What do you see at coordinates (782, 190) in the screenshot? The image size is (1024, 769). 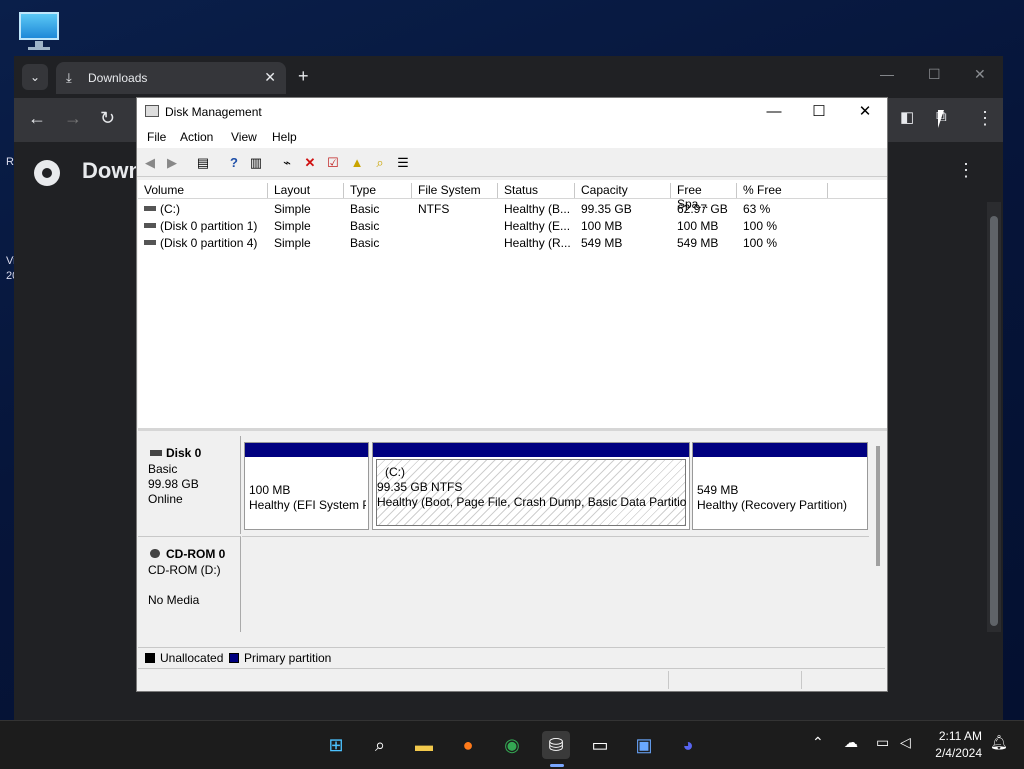 I see `col-percent-free: % Free` at bounding box center [782, 190].